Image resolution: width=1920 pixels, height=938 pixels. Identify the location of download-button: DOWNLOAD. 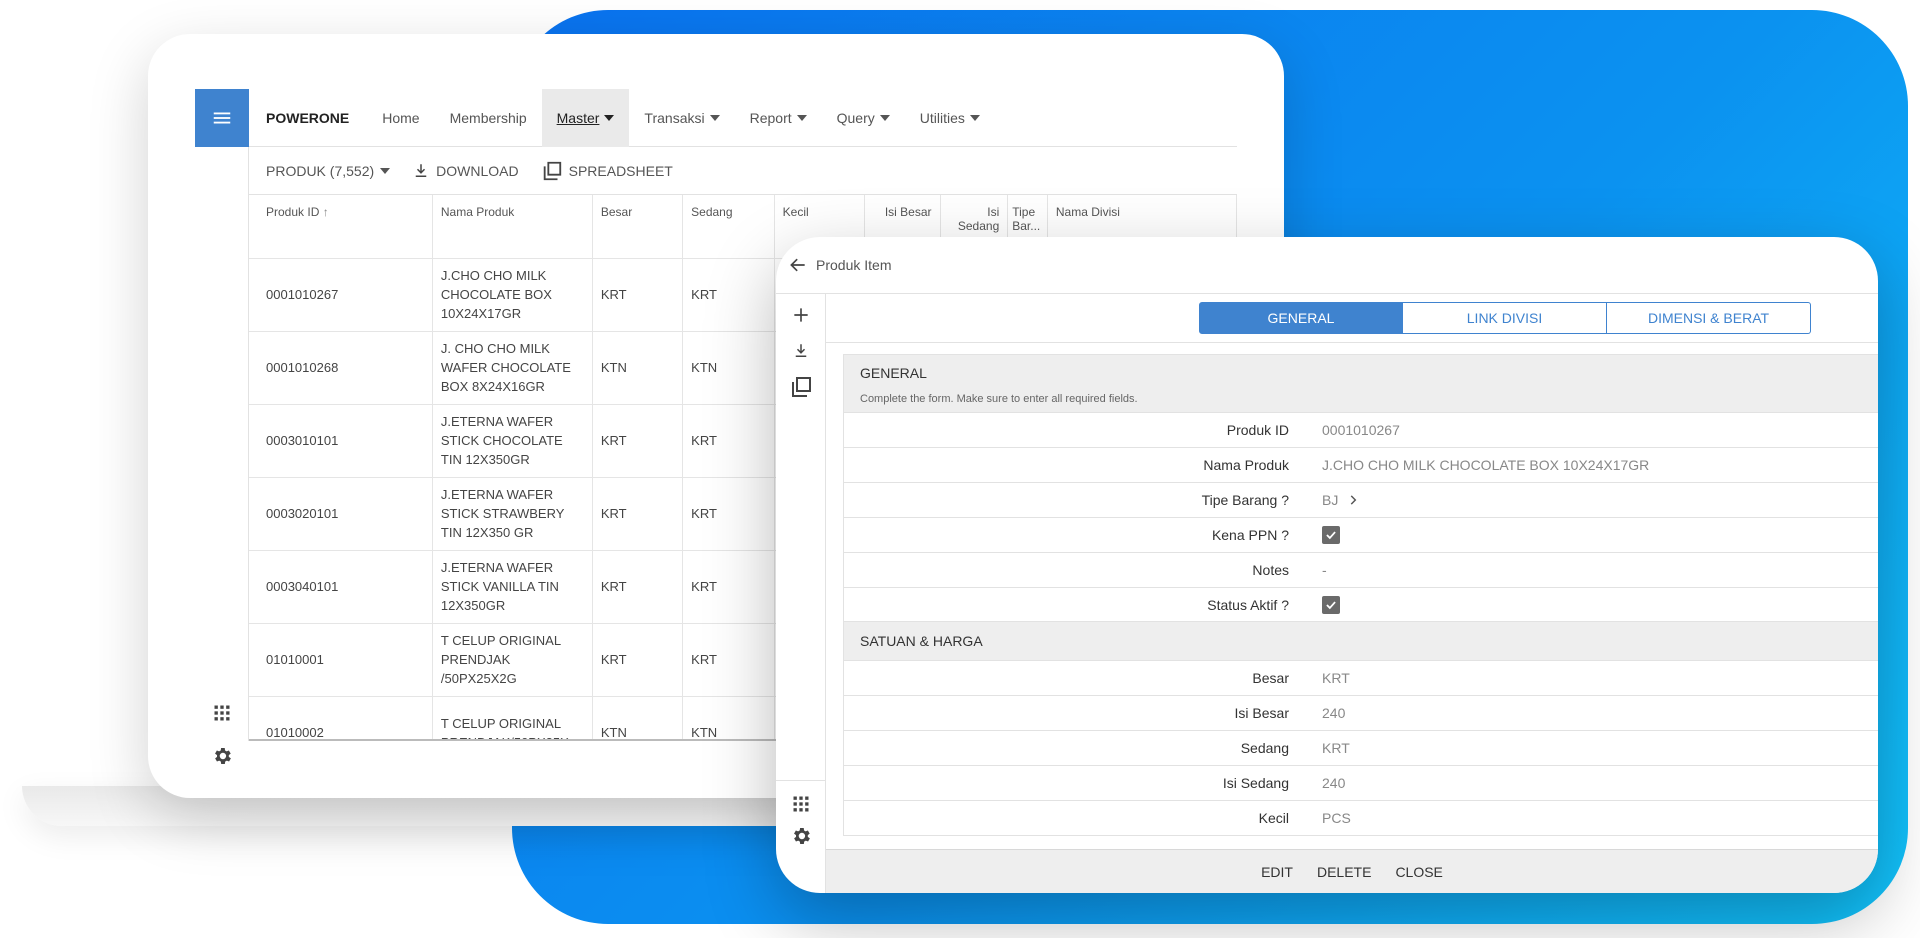
(465, 171).